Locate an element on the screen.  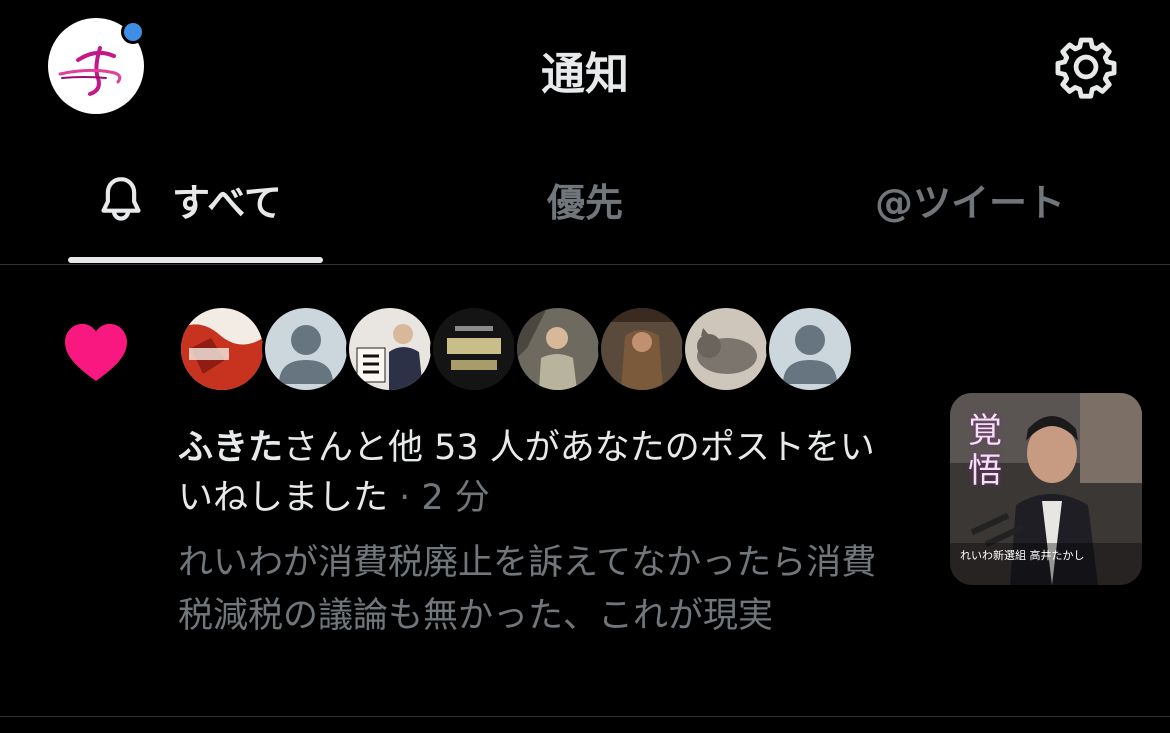
page-title: 通知 is located at coordinates (585, 74).